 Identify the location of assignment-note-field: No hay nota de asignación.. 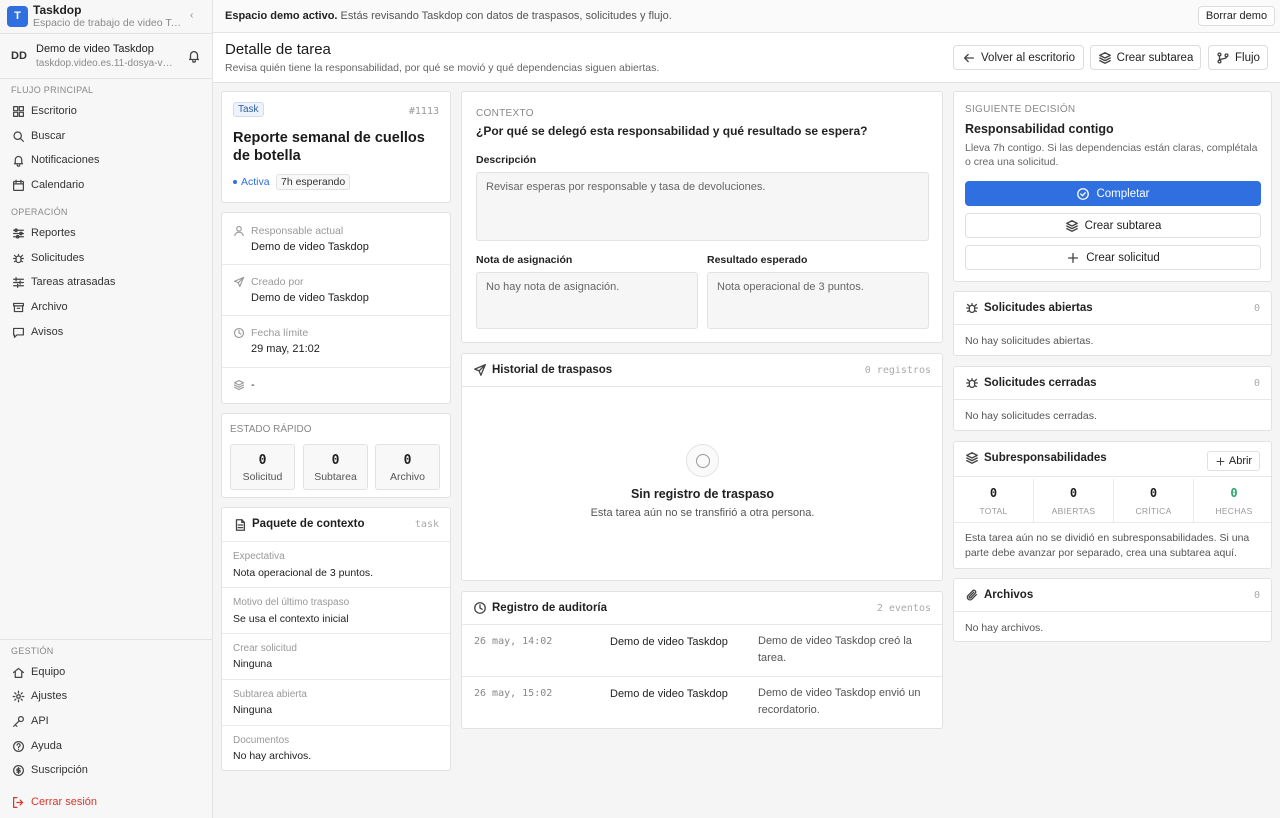
(587, 300).